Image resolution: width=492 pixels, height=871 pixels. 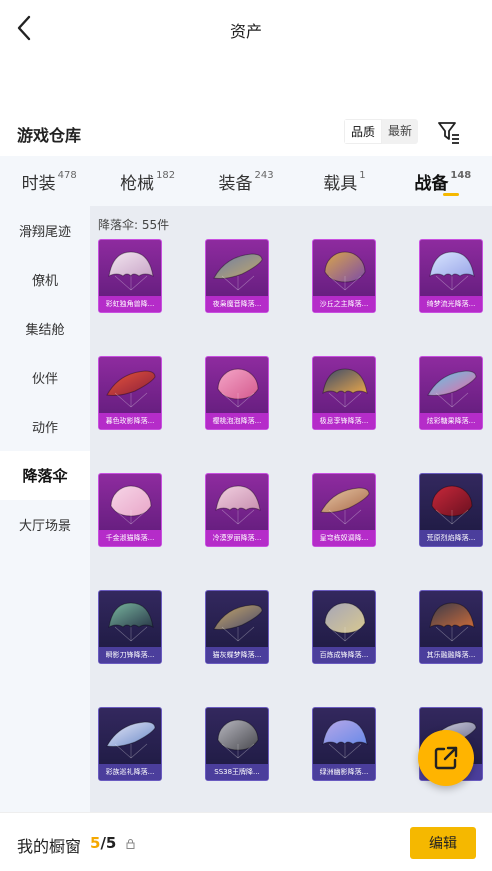 I want to click on tab-count: 243, so click(x=264, y=175).